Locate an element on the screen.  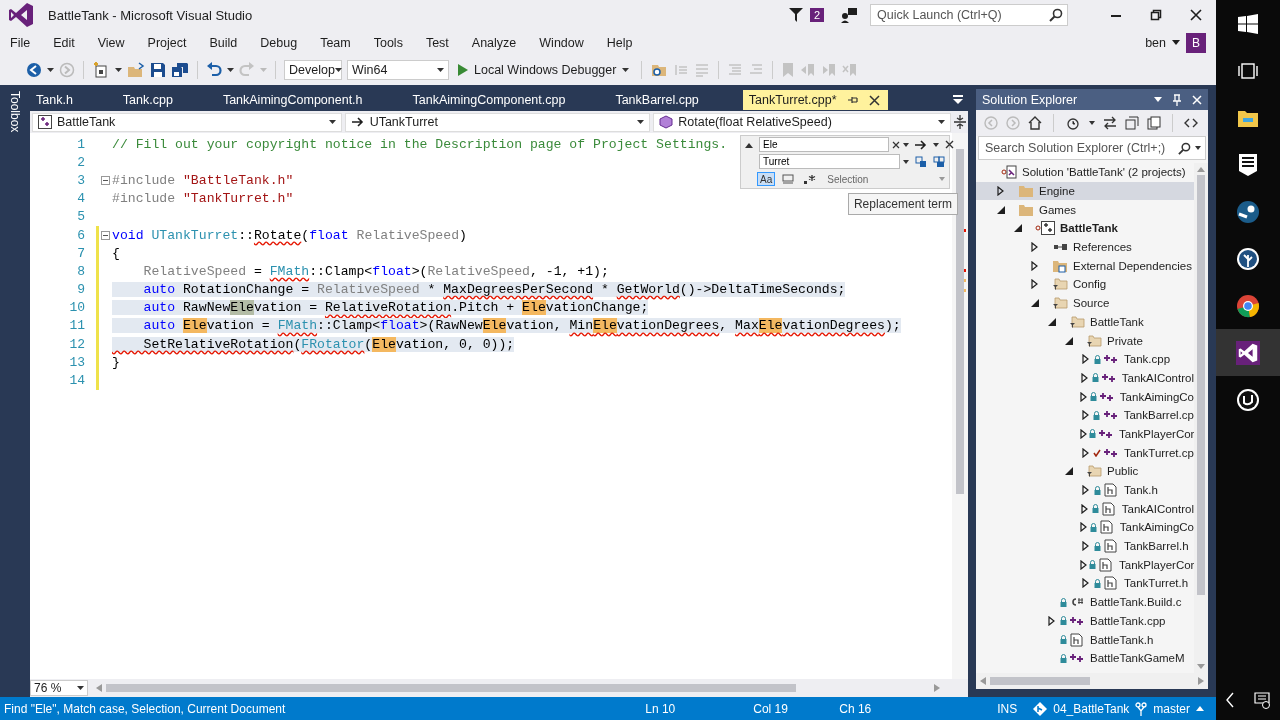
search-scope-dropdown: Selection is located at coordinates (848, 179).